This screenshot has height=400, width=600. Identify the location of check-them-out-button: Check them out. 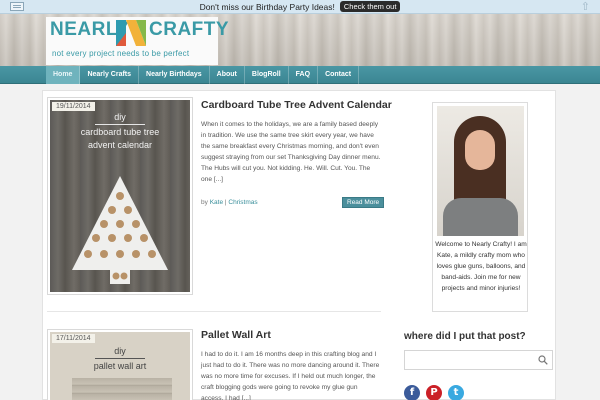
(370, 6).